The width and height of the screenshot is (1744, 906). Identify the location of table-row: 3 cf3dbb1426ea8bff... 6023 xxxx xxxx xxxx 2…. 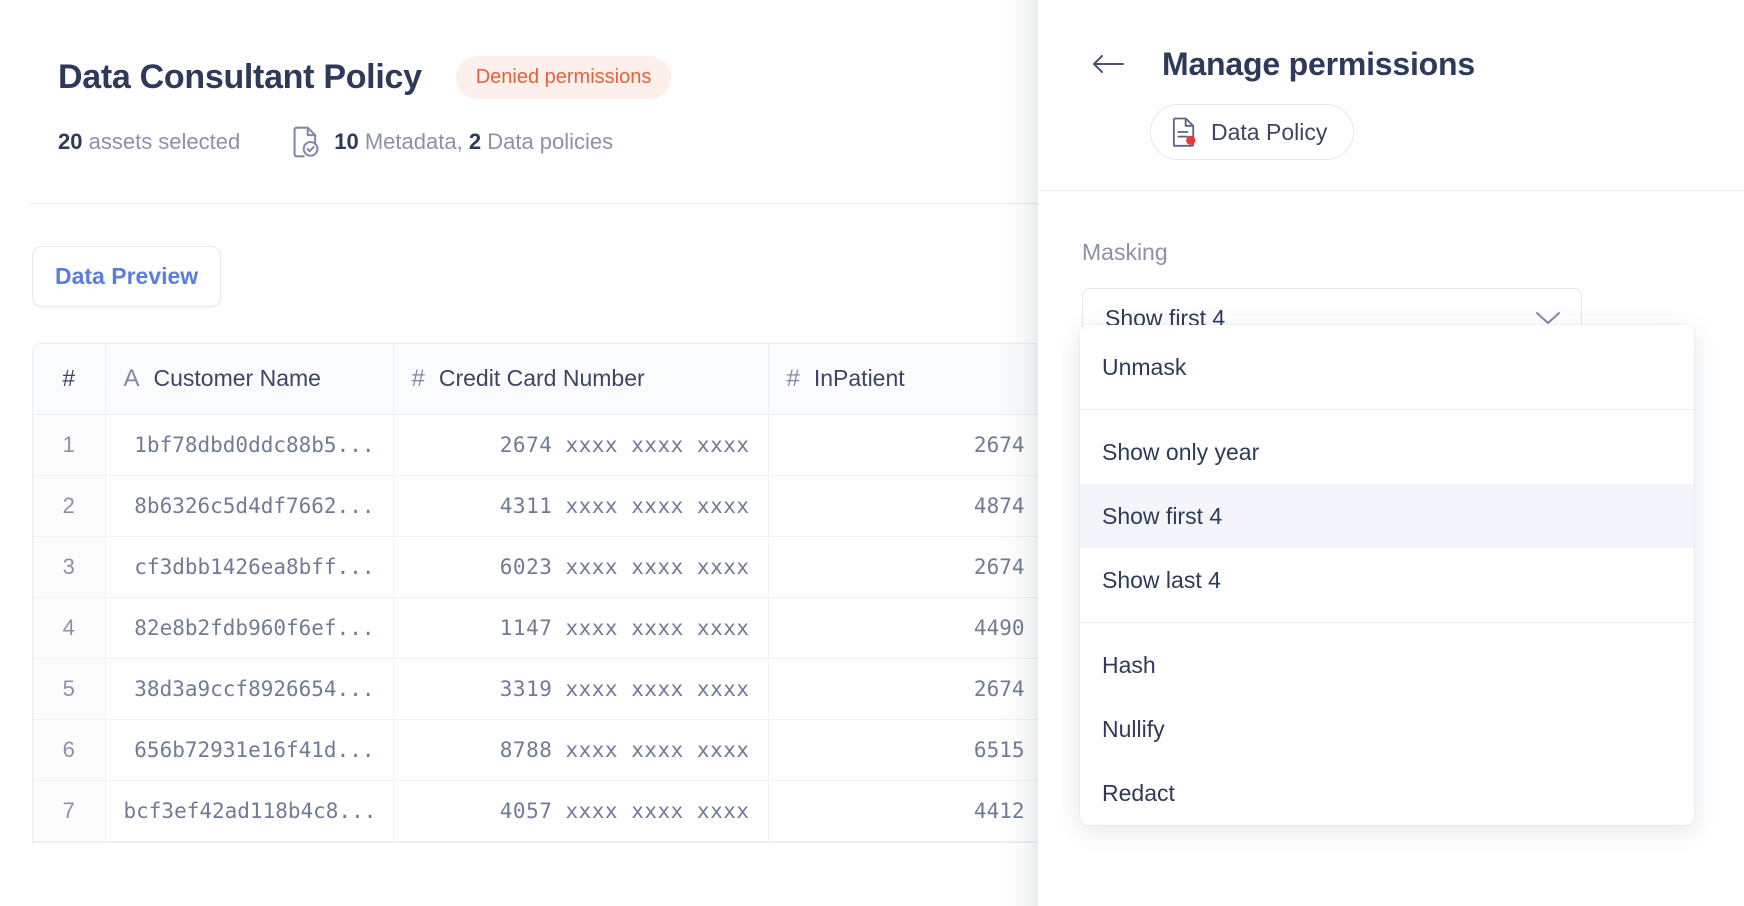
(536, 567).